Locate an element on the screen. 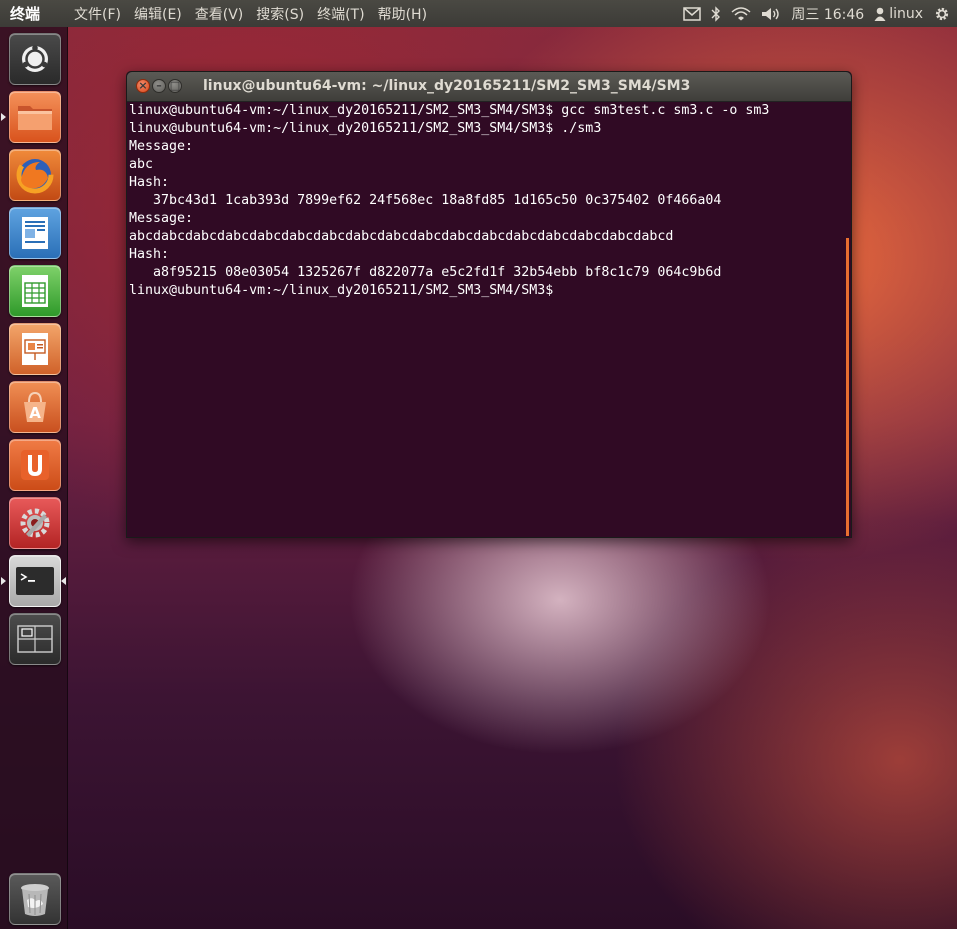  close-button: × is located at coordinates (143, 86).